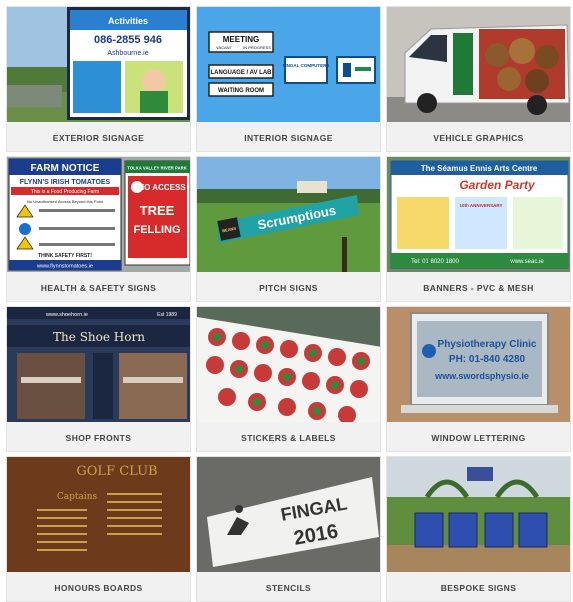 The width and height of the screenshot is (573, 602). I want to click on pitch-signs-photo: Scrumptious BEANS, so click(288, 214).